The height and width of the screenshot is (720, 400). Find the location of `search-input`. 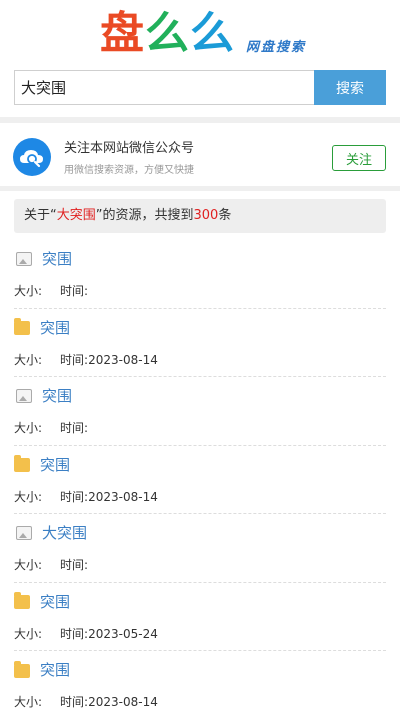

search-input is located at coordinates (164, 87).